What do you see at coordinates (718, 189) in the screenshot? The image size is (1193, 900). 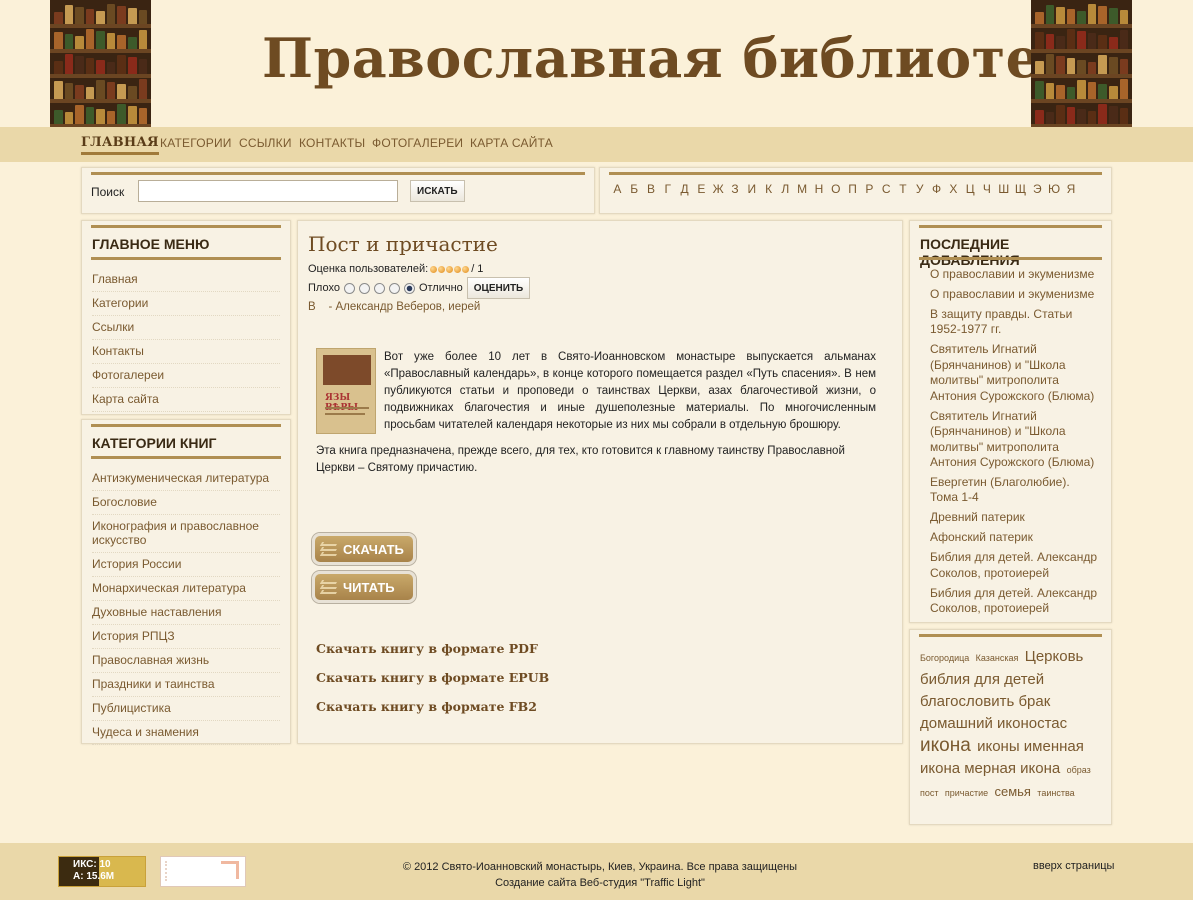 I see `alphabet-letter: Ж` at bounding box center [718, 189].